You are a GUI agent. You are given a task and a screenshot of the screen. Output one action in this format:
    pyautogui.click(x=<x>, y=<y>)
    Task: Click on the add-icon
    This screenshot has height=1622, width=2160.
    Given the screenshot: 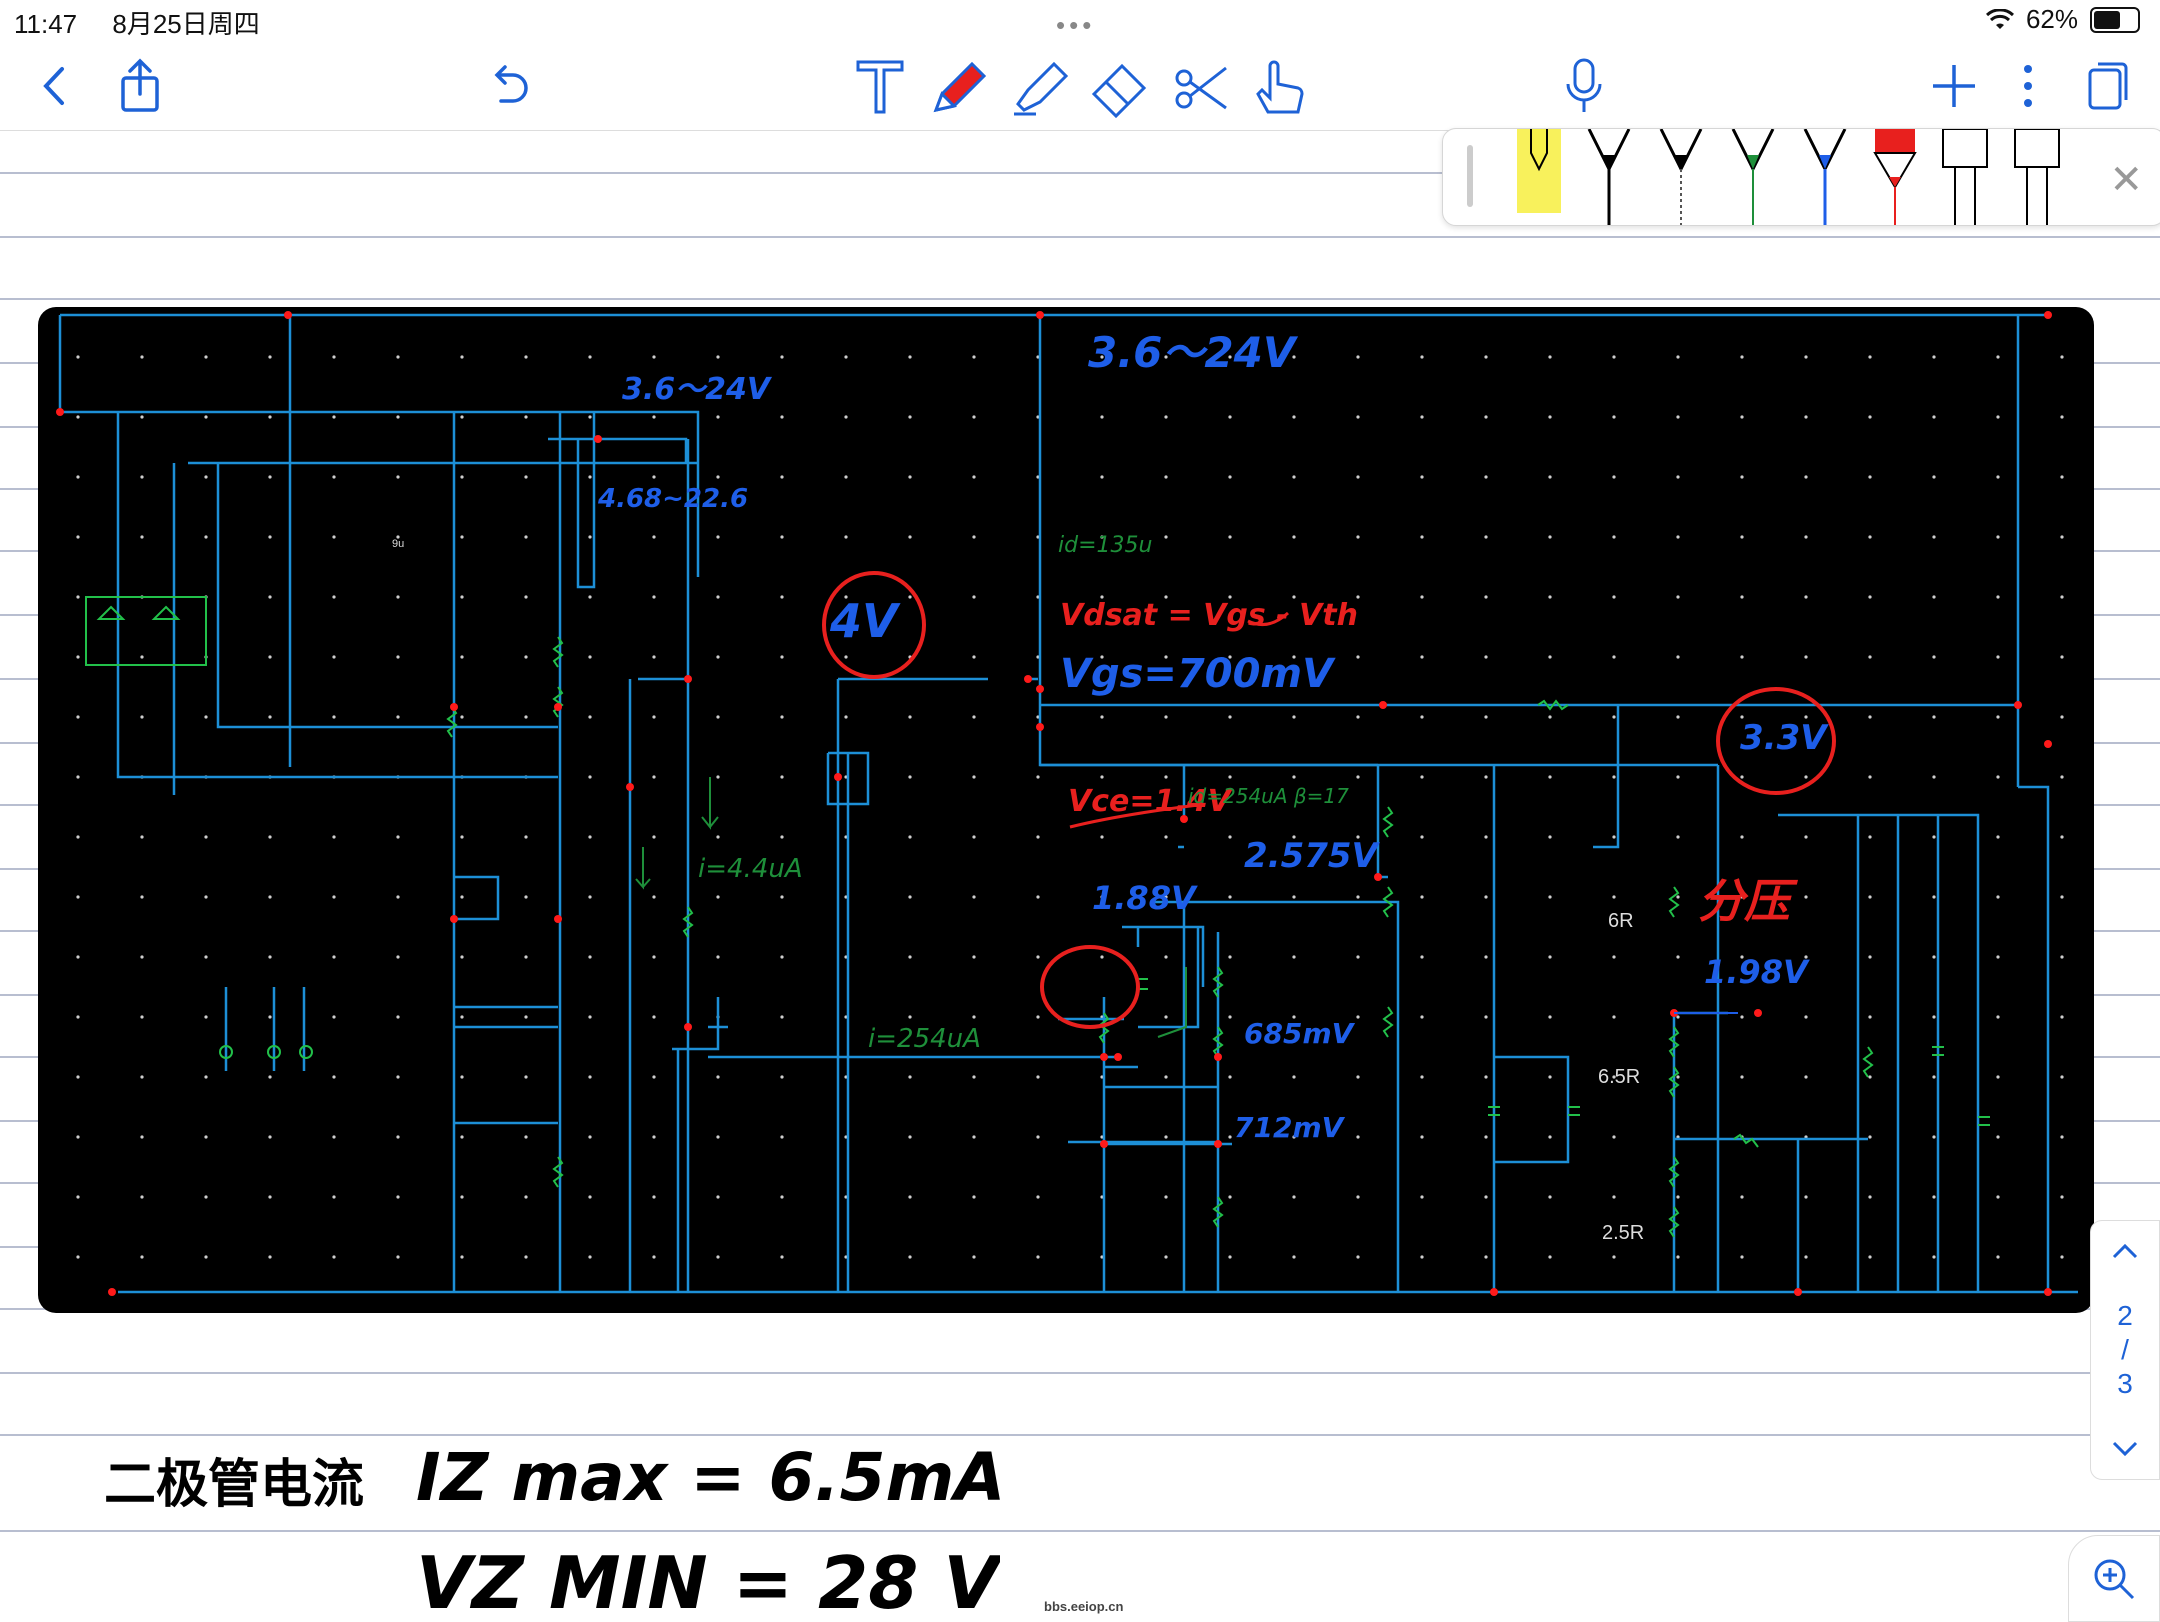 What is the action you would take?
    pyautogui.click(x=1954, y=86)
    